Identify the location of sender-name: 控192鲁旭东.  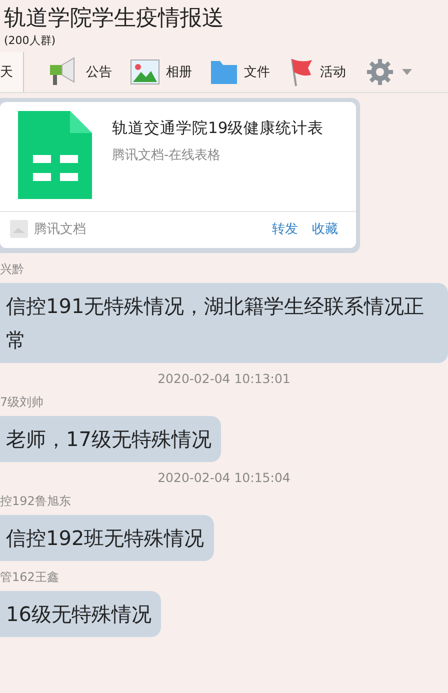
(35, 501).